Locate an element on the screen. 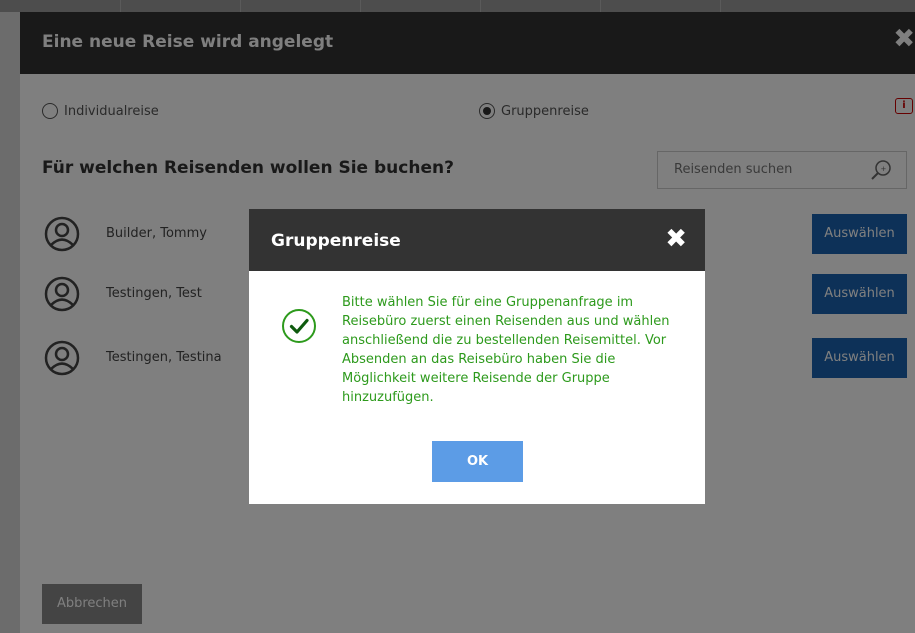  dialog-title: Gruppenreise is located at coordinates (336, 241).